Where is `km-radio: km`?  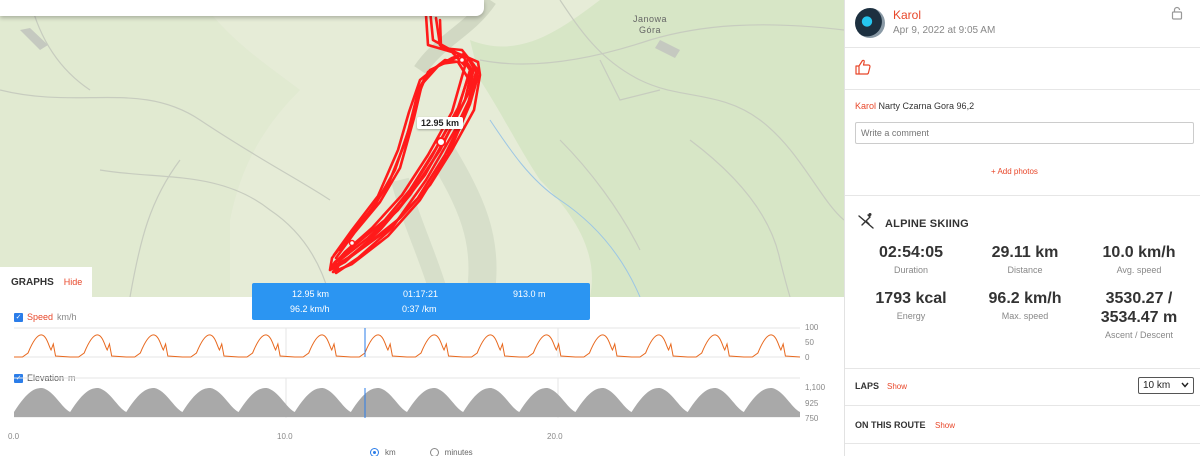
km-radio: km is located at coordinates (383, 452).